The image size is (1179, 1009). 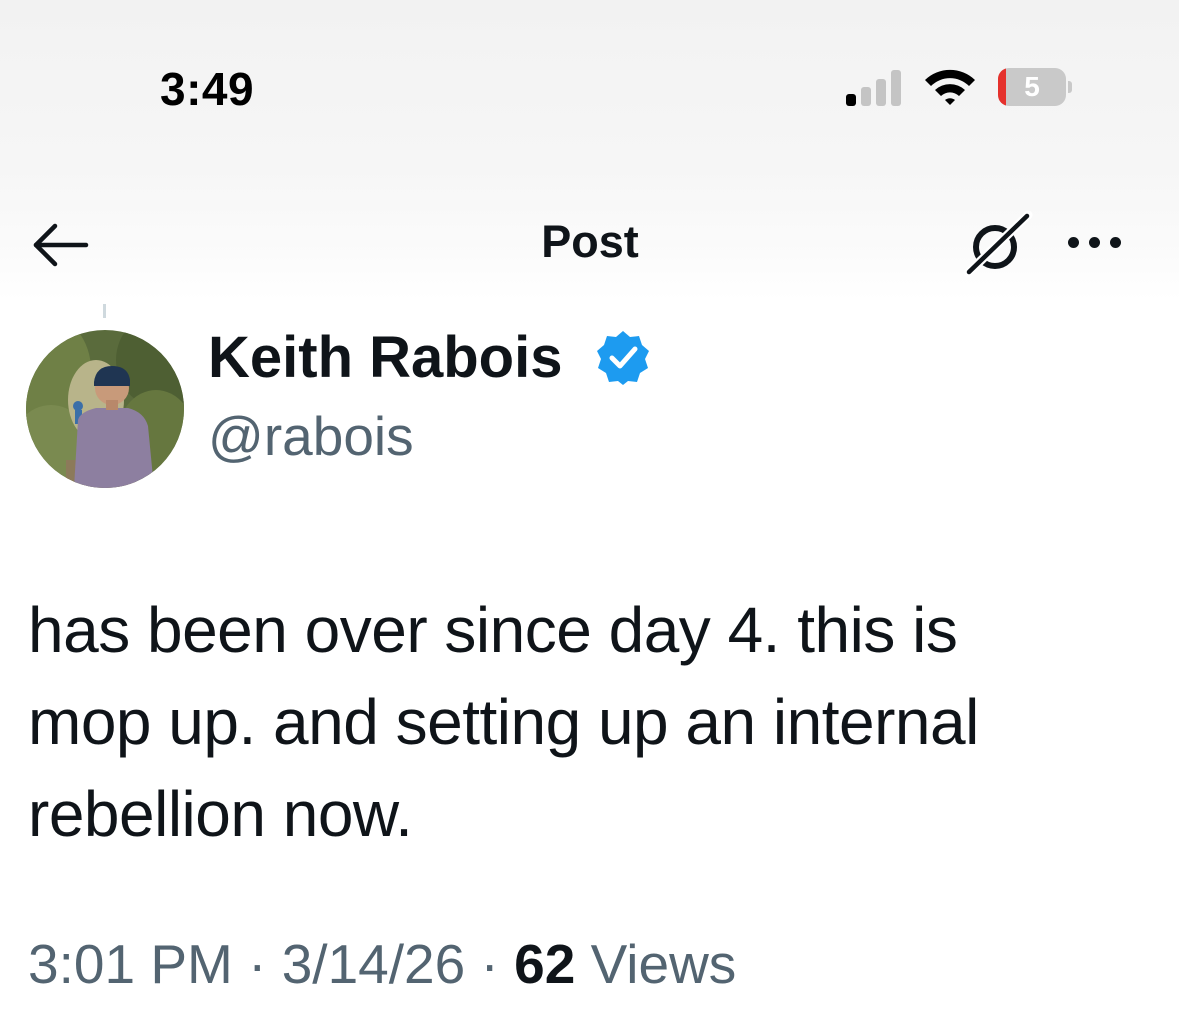 I want to click on post-text-line: rebellion now., so click(x=220, y=814).